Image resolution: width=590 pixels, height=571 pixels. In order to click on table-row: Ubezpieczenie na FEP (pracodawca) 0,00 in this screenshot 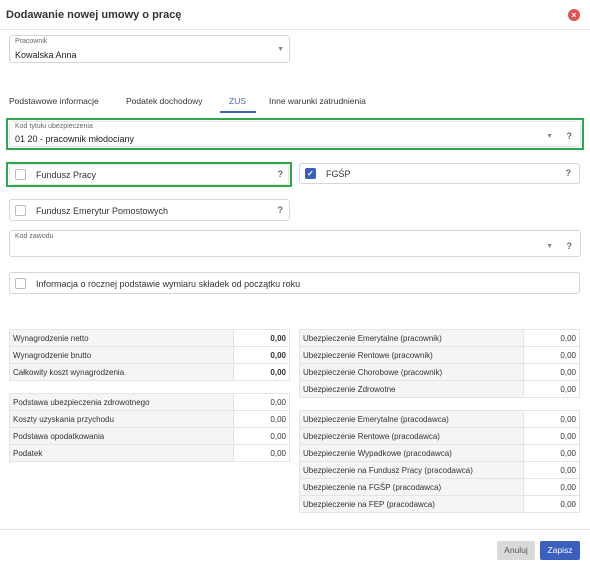, I will do `click(439, 504)`.